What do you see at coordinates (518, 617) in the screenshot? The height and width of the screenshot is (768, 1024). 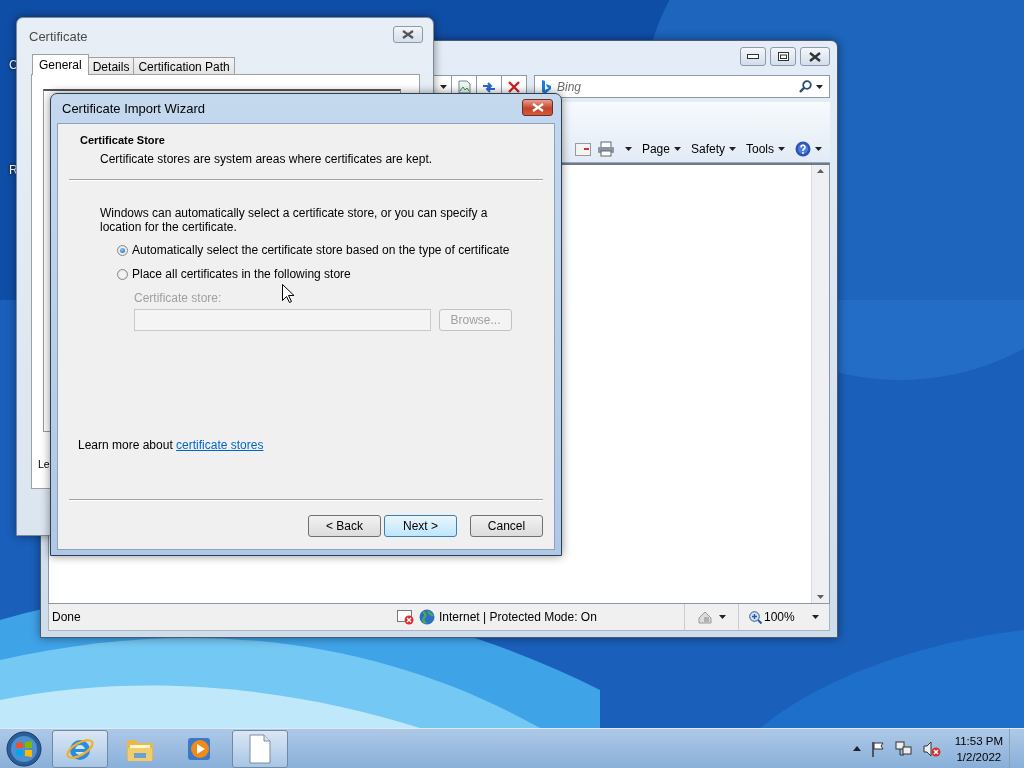 I see `security-zone-text: Internet | Protected Mode: On` at bounding box center [518, 617].